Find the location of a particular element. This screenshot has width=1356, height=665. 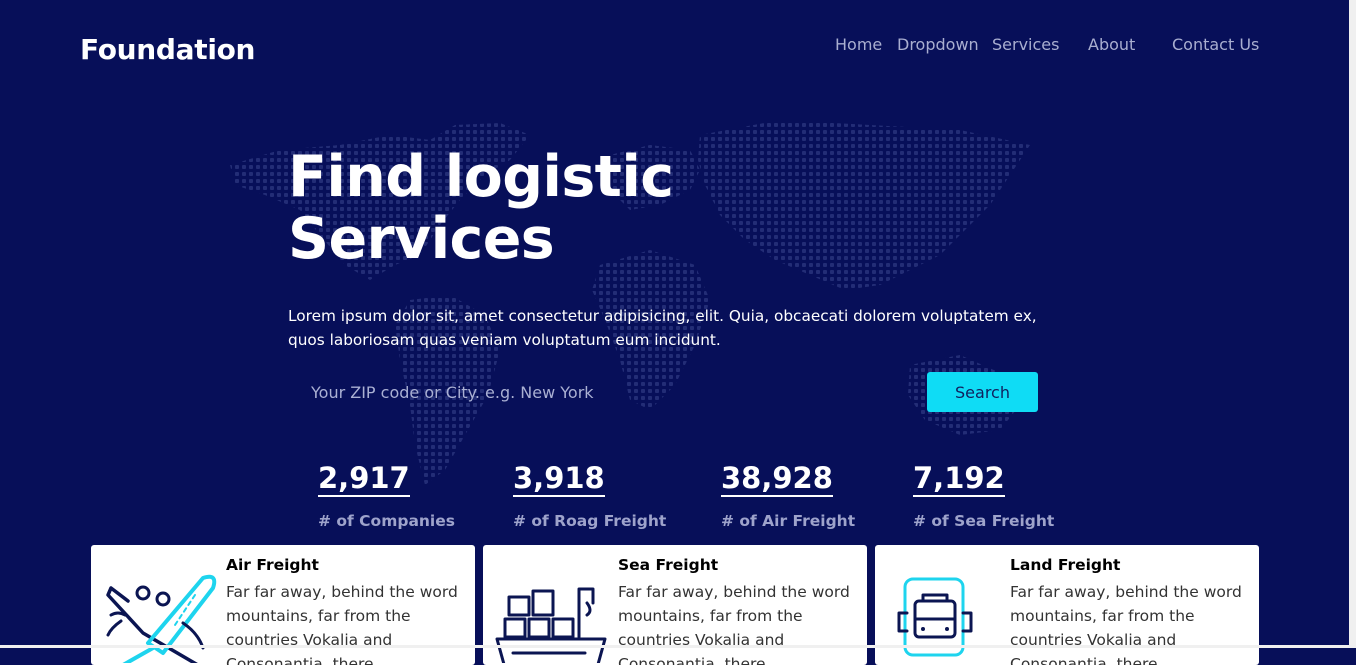

stat-air-freight: 38,928 # of Air Freight is located at coordinates (788, 496).